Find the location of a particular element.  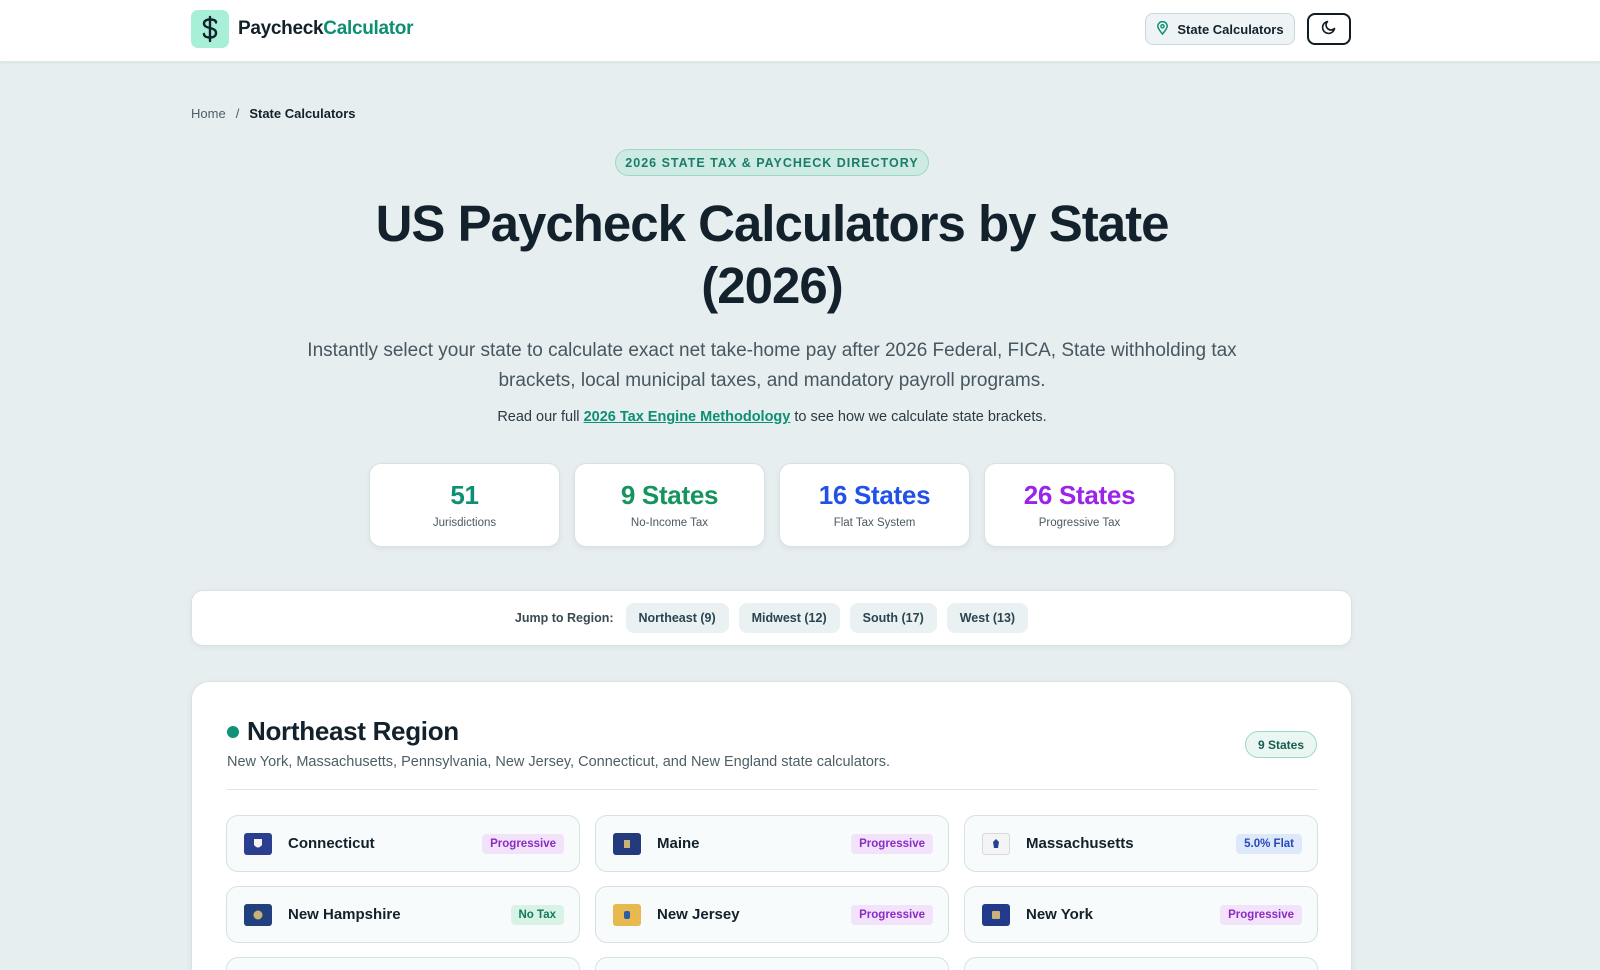

state-card-new-hampshire: New Hampshire No Tax is located at coordinates (403, 914).